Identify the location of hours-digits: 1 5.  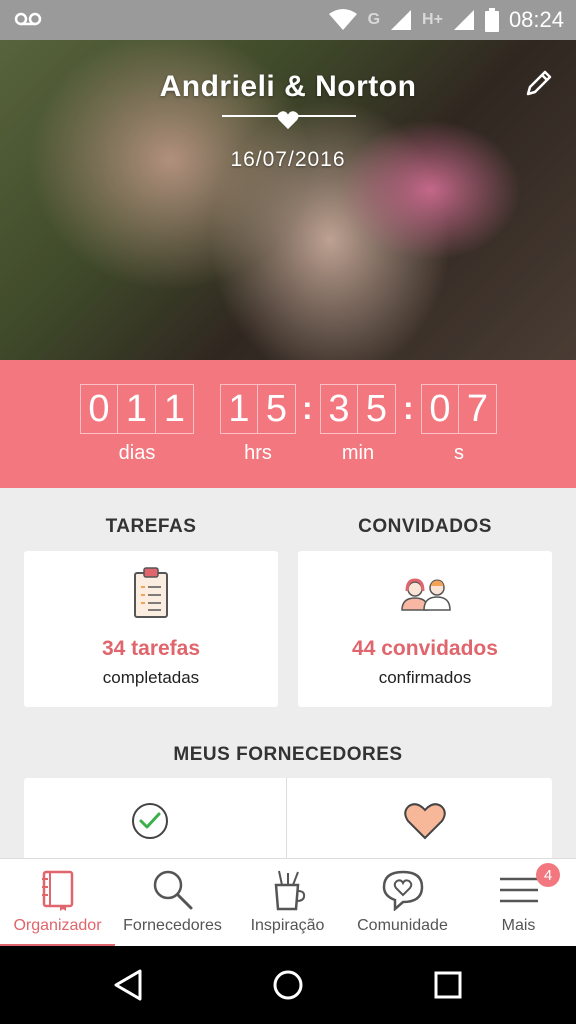
(258, 409).